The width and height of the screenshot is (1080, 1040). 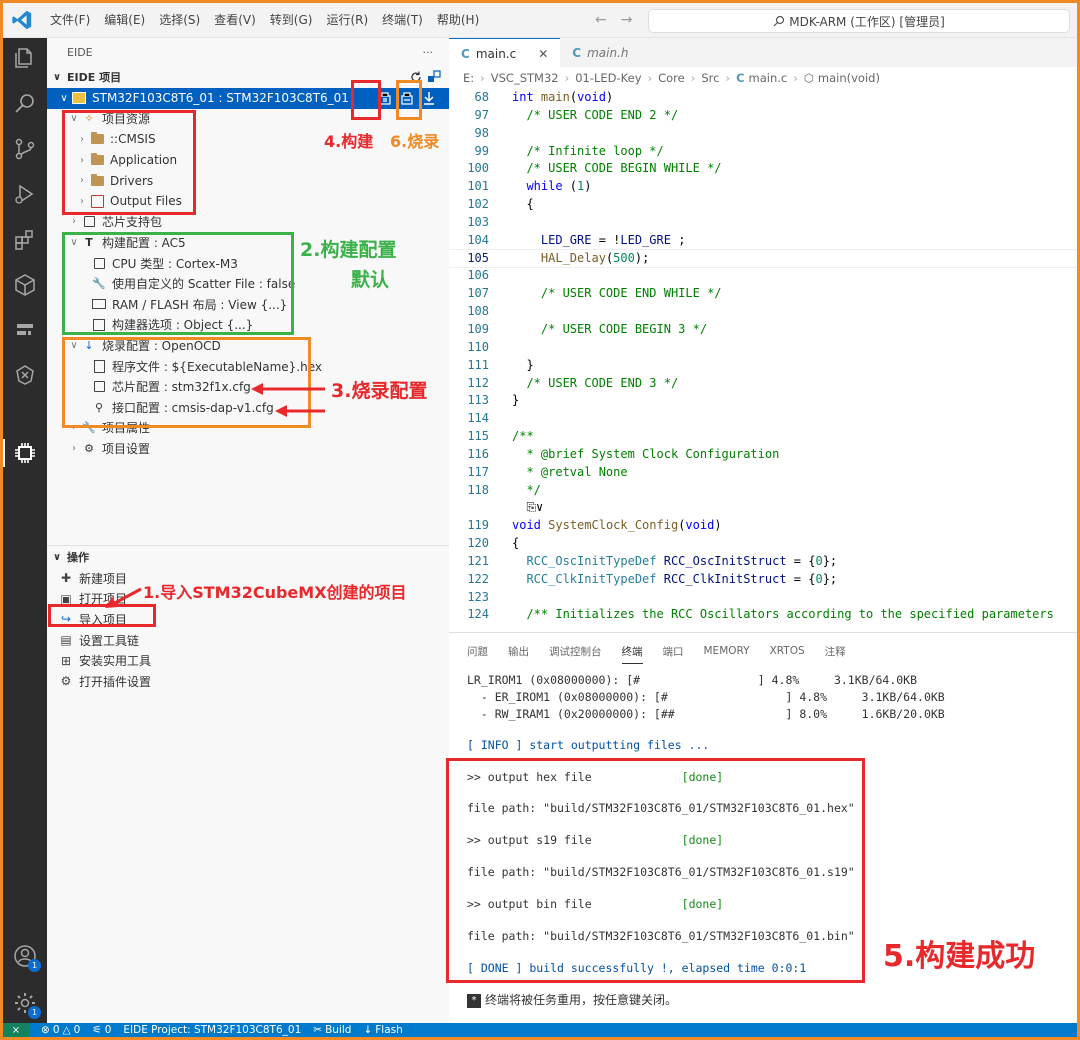 I want to click on panel-tab: 调试控制台, so click(x=575, y=651).